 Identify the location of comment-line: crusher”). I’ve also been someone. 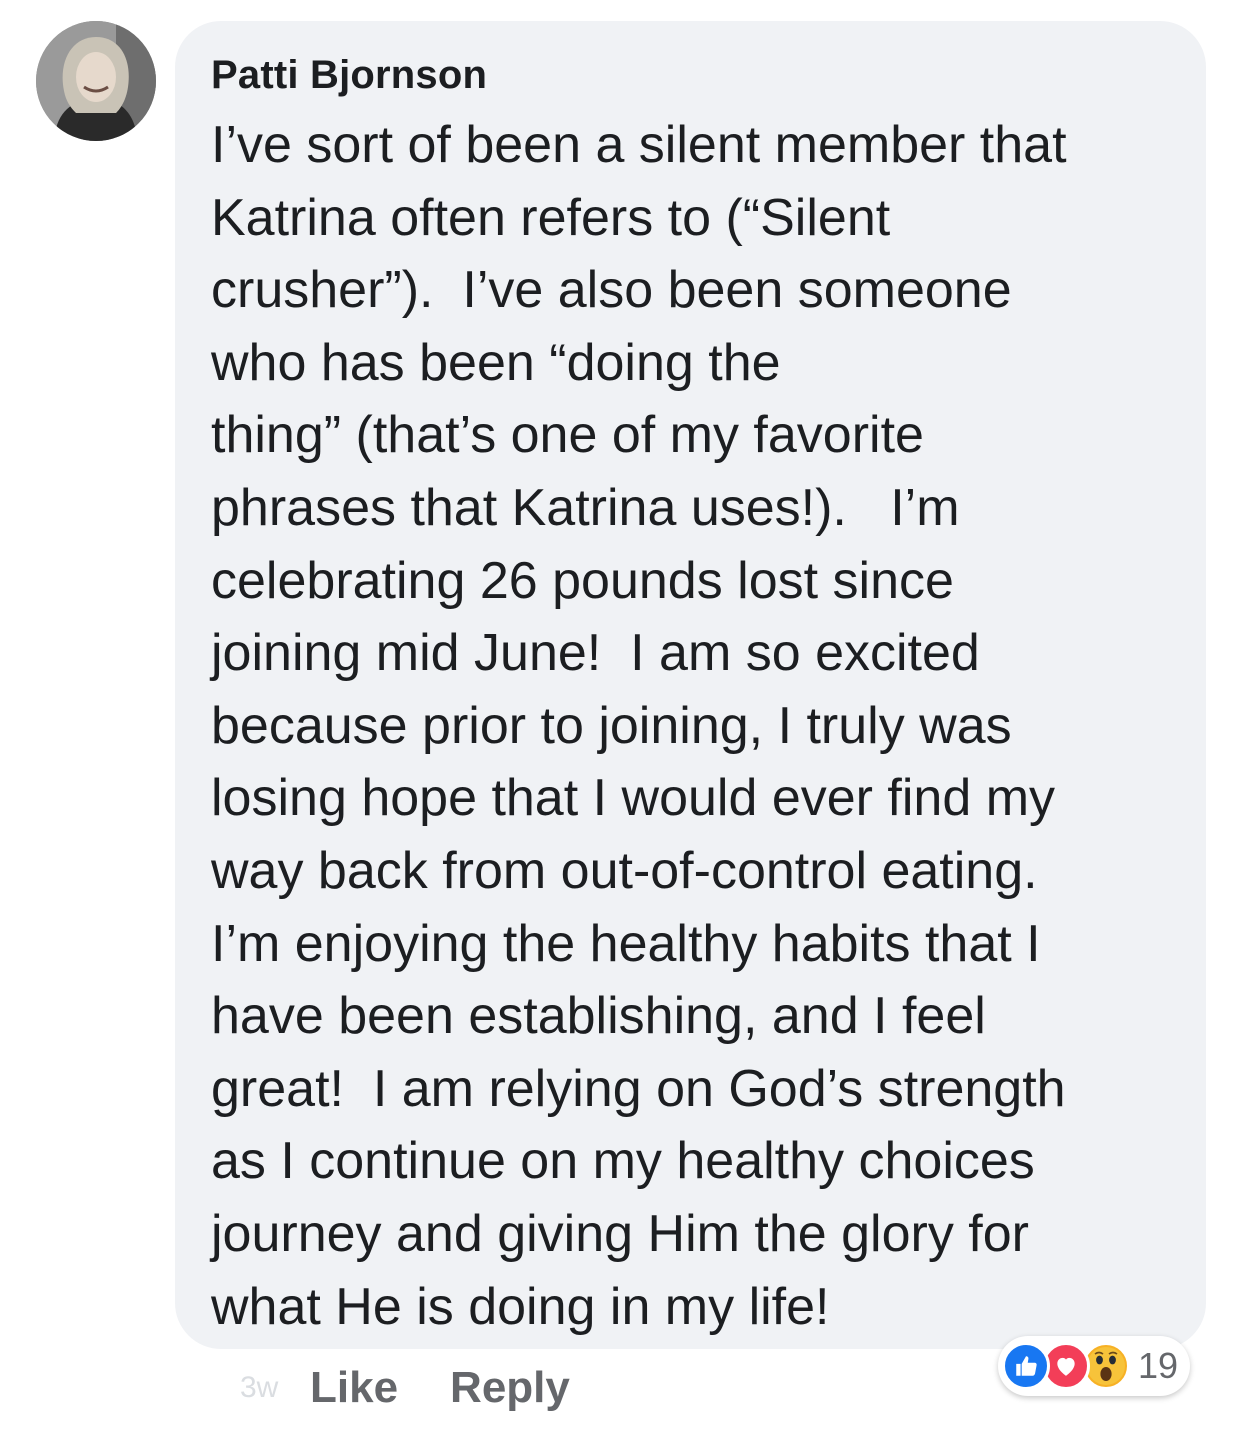
(611, 290).